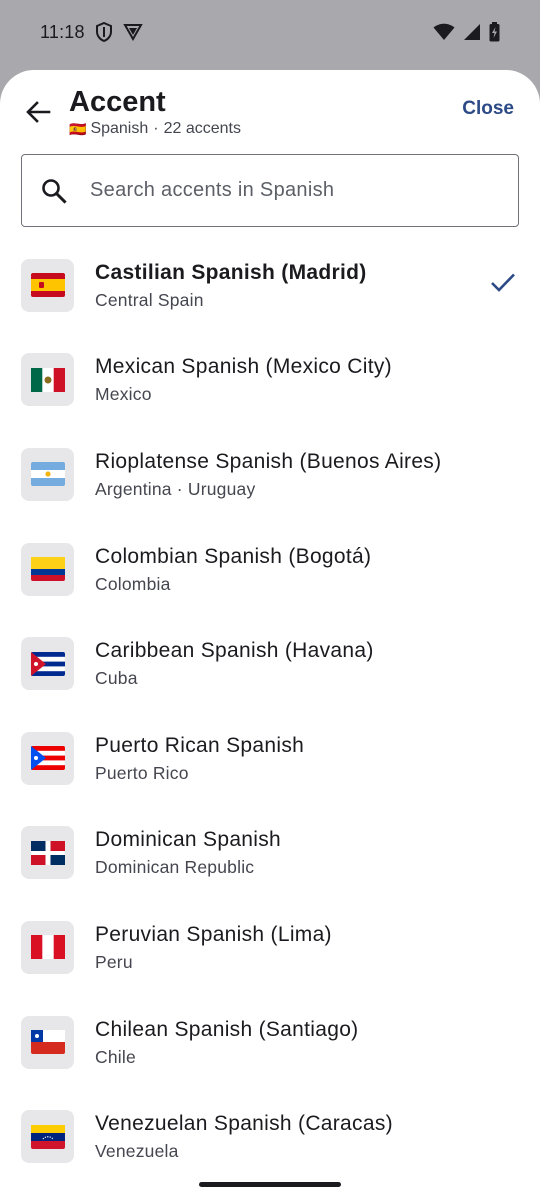 Image resolution: width=540 pixels, height=1200 pixels. What do you see at coordinates (78, 128) in the screenshot?
I see `spain-flag-icon: 🇪🇸` at bounding box center [78, 128].